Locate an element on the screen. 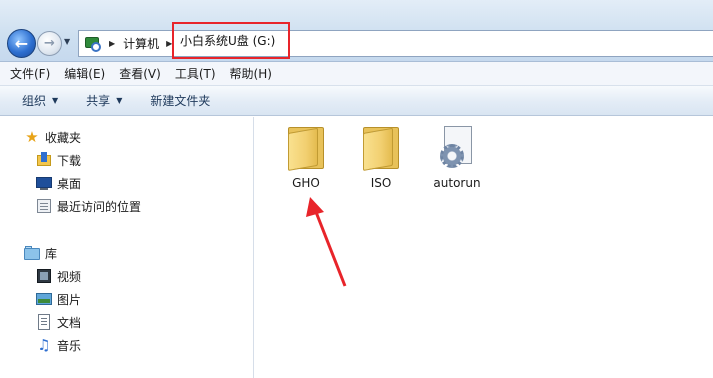 The height and width of the screenshot is (378, 713). video-library-icon is located at coordinates (44, 276).